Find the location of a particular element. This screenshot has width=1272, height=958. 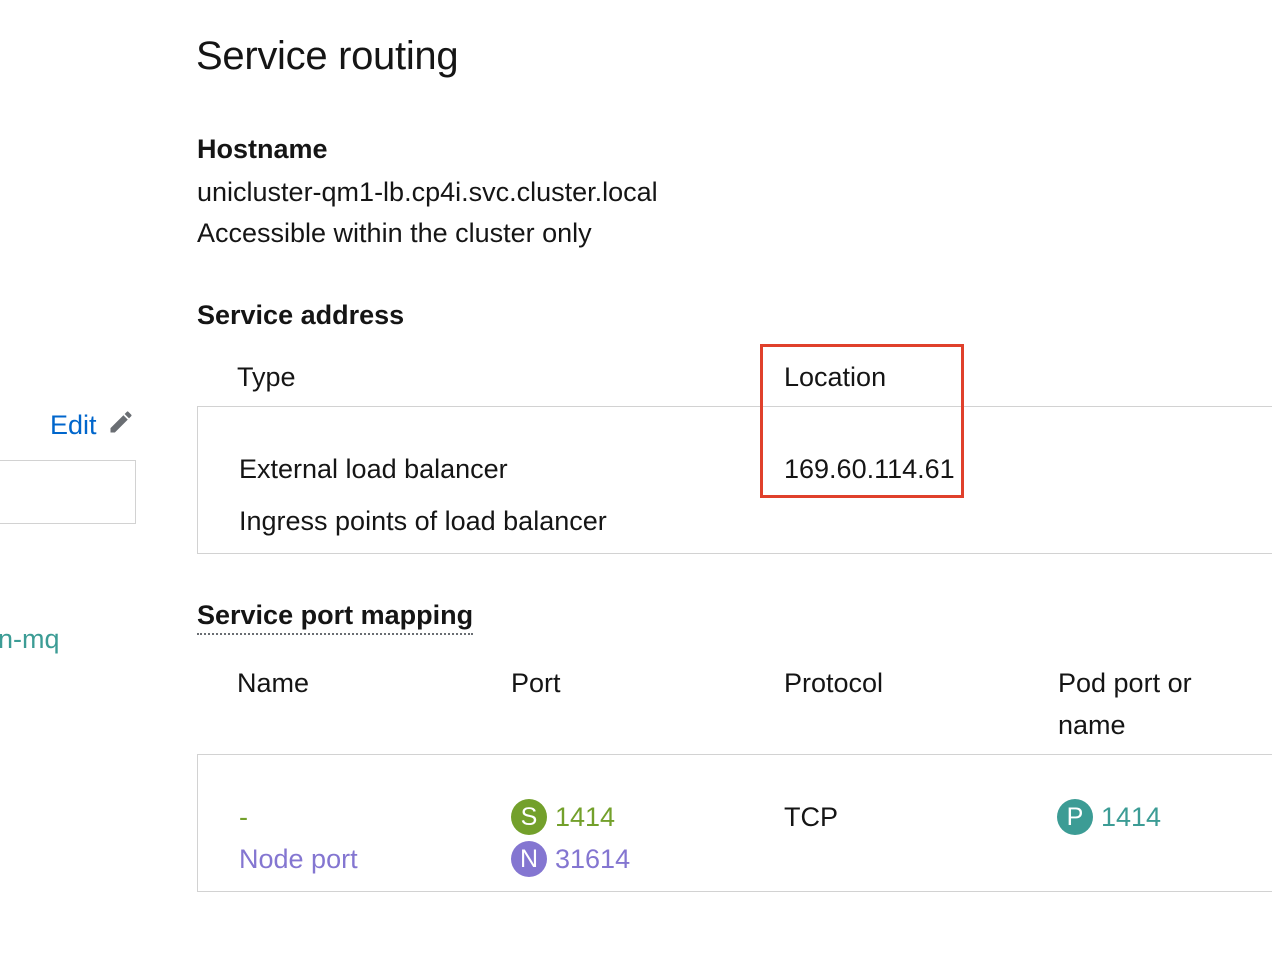

service-port-value: 1414 is located at coordinates (585, 816).